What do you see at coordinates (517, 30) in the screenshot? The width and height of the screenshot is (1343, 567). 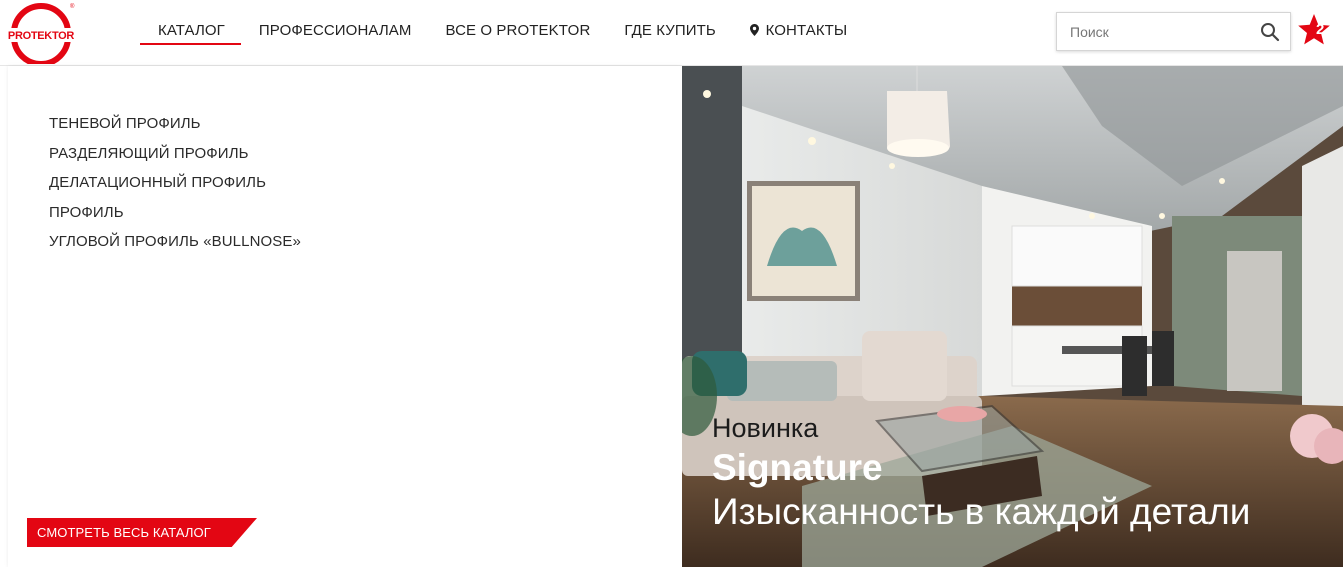 I see `nav-item-about: ВСЕ О PROTEKTOR` at bounding box center [517, 30].